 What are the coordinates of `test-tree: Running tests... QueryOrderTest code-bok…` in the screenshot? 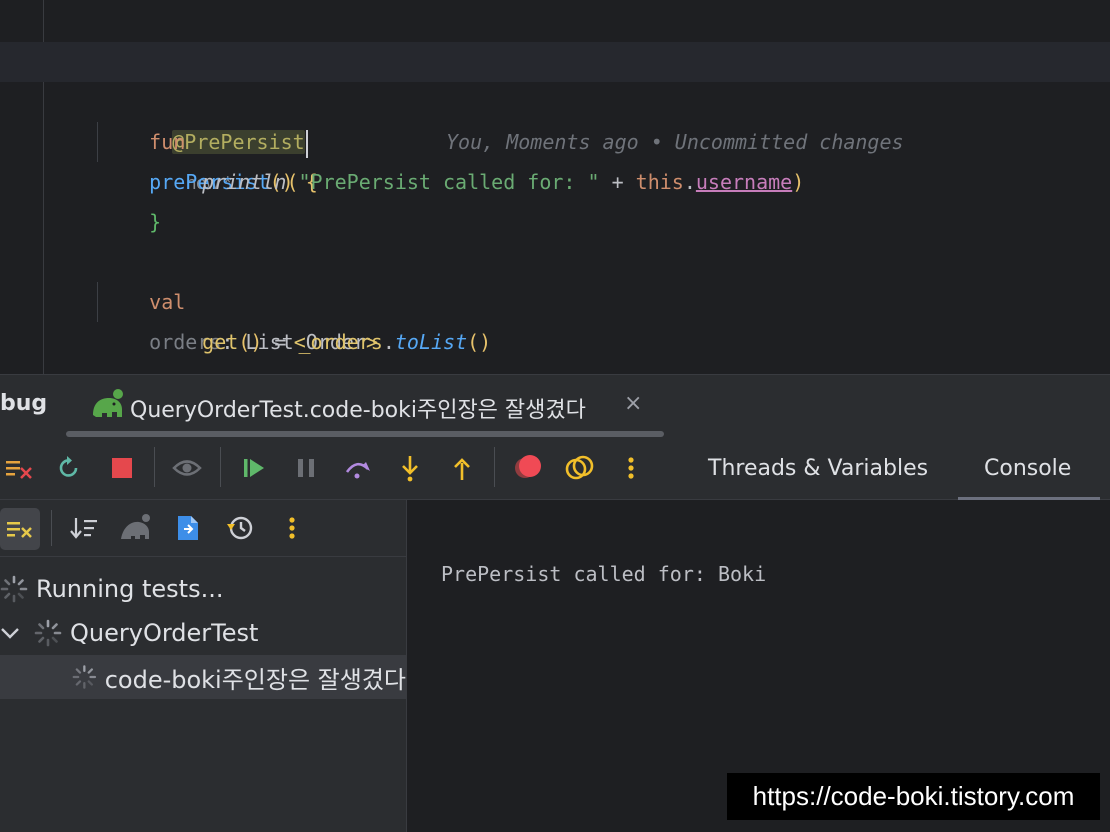 It's located at (203, 694).